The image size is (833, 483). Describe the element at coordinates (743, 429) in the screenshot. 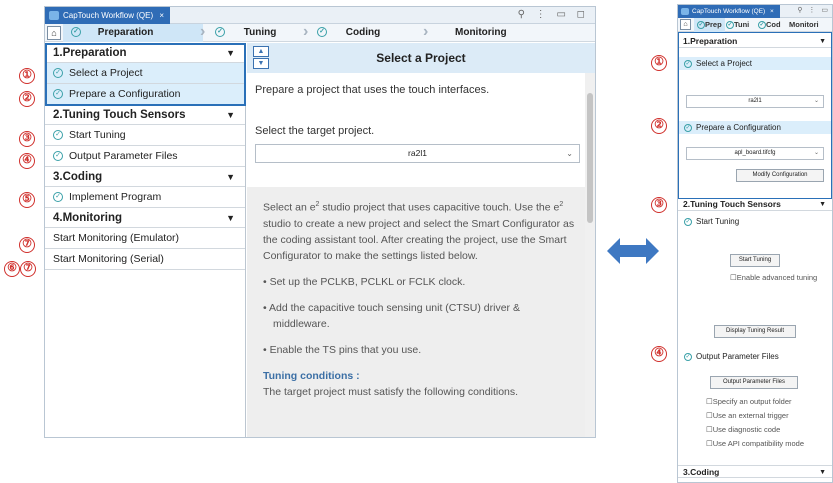

I see `diagnostic-code-checkbox: ☐Use diagnostic code` at that location.